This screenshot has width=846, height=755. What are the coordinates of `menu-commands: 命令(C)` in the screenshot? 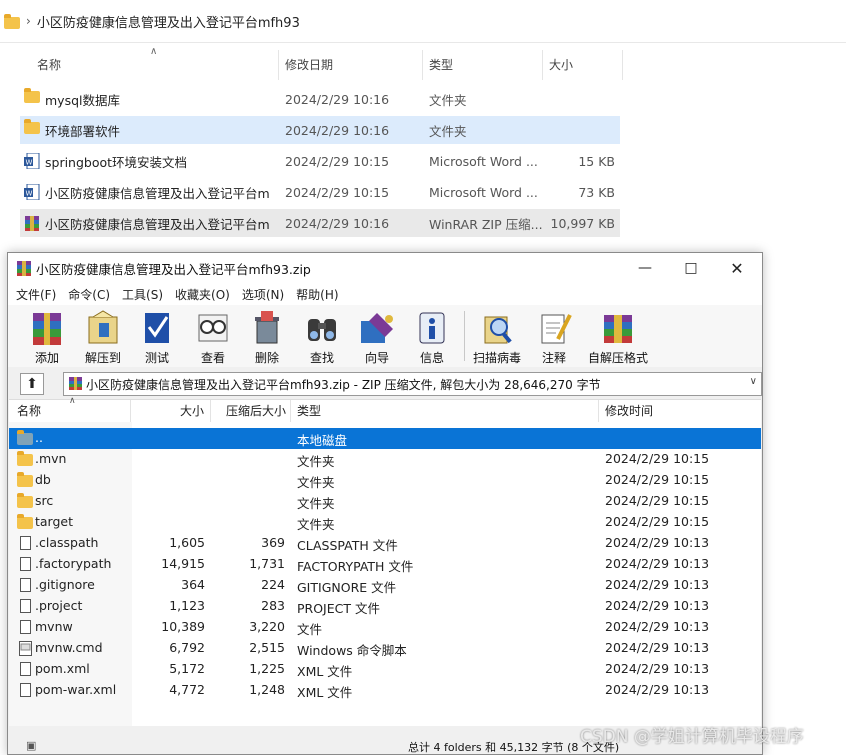 It's located at (89, 294).